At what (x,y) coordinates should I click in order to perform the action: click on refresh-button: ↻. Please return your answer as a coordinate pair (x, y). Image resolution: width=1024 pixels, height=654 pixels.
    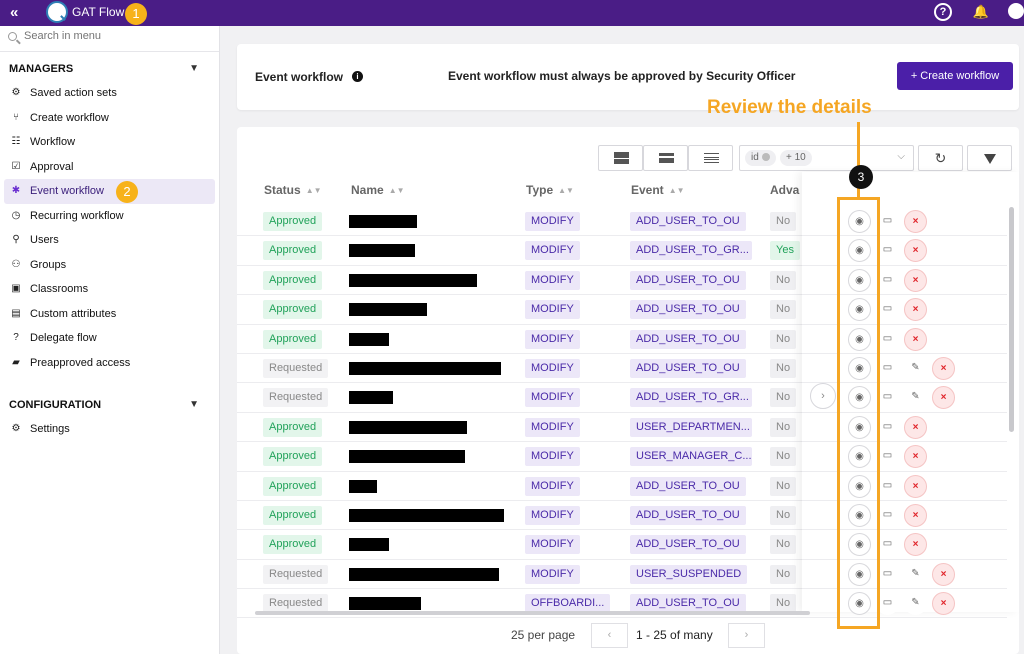
    Looking at the image, I should click on (940, 158).